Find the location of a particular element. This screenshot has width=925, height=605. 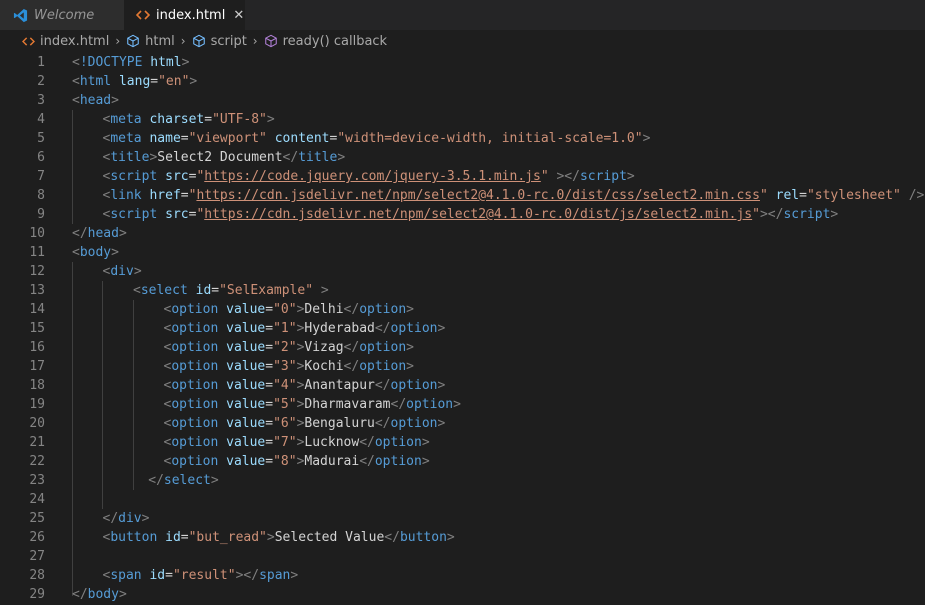

tab-welcome: Welcome is located at coordinates (62, 15).